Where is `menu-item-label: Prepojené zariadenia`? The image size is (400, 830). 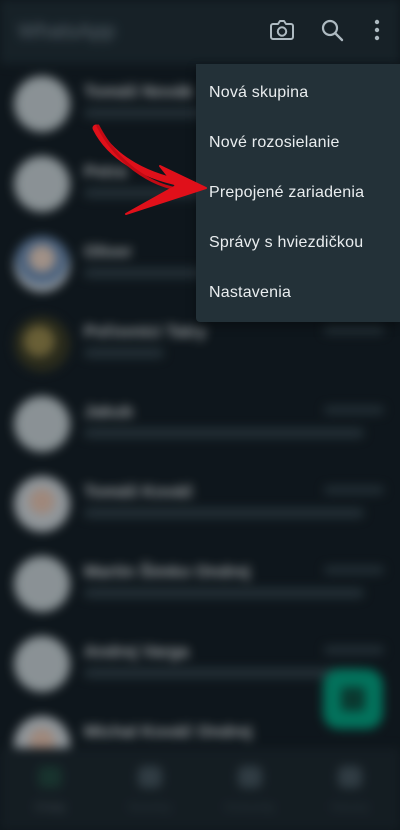 menu-item-label: Prepojené zariadenia is located at coordinates (287, 192).